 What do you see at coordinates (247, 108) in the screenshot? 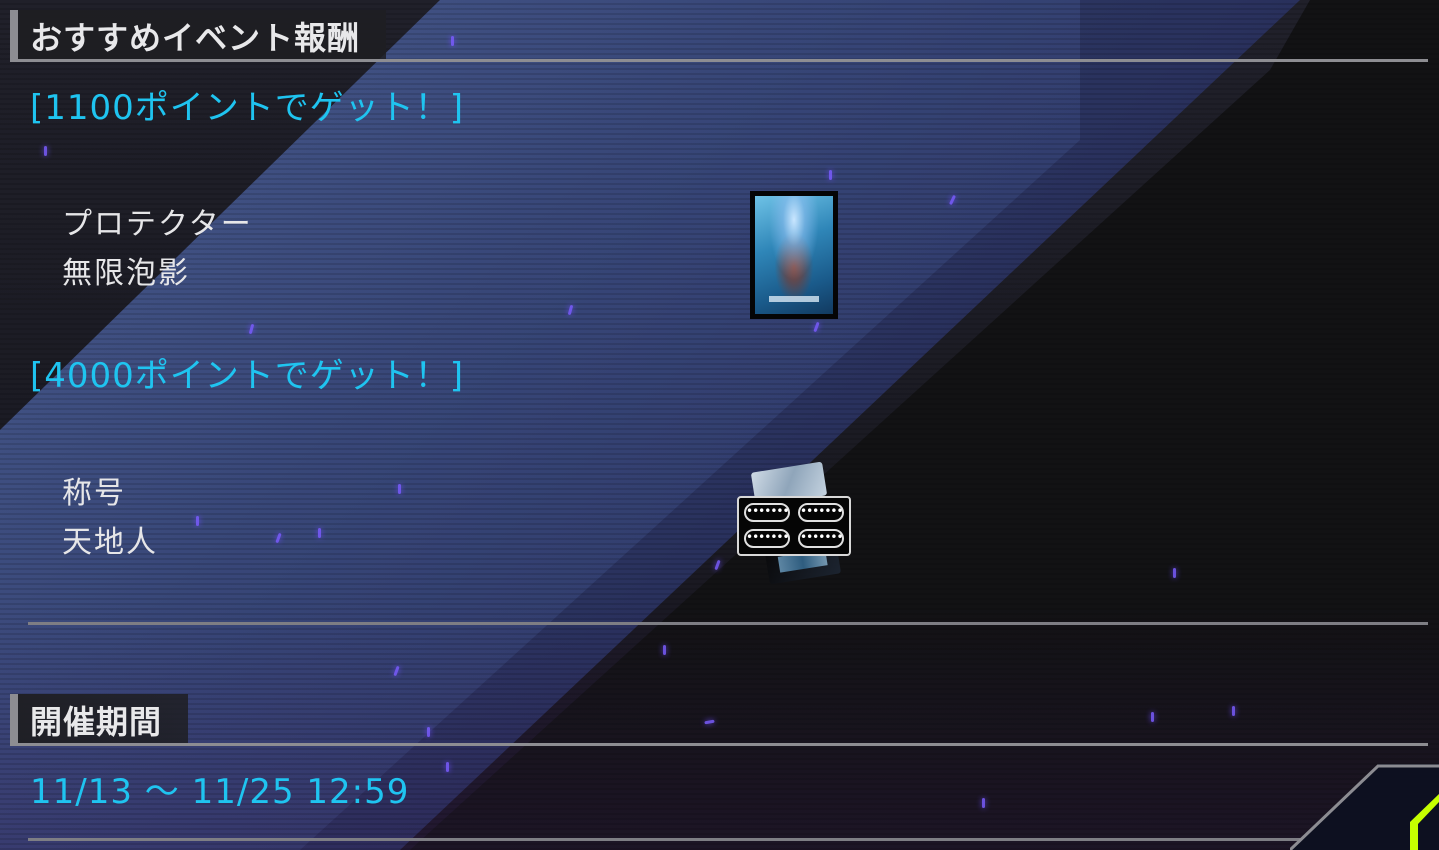
I see `tier-1-heading: [1100ポイントでゲット！]` at bounding box center [247, 108].